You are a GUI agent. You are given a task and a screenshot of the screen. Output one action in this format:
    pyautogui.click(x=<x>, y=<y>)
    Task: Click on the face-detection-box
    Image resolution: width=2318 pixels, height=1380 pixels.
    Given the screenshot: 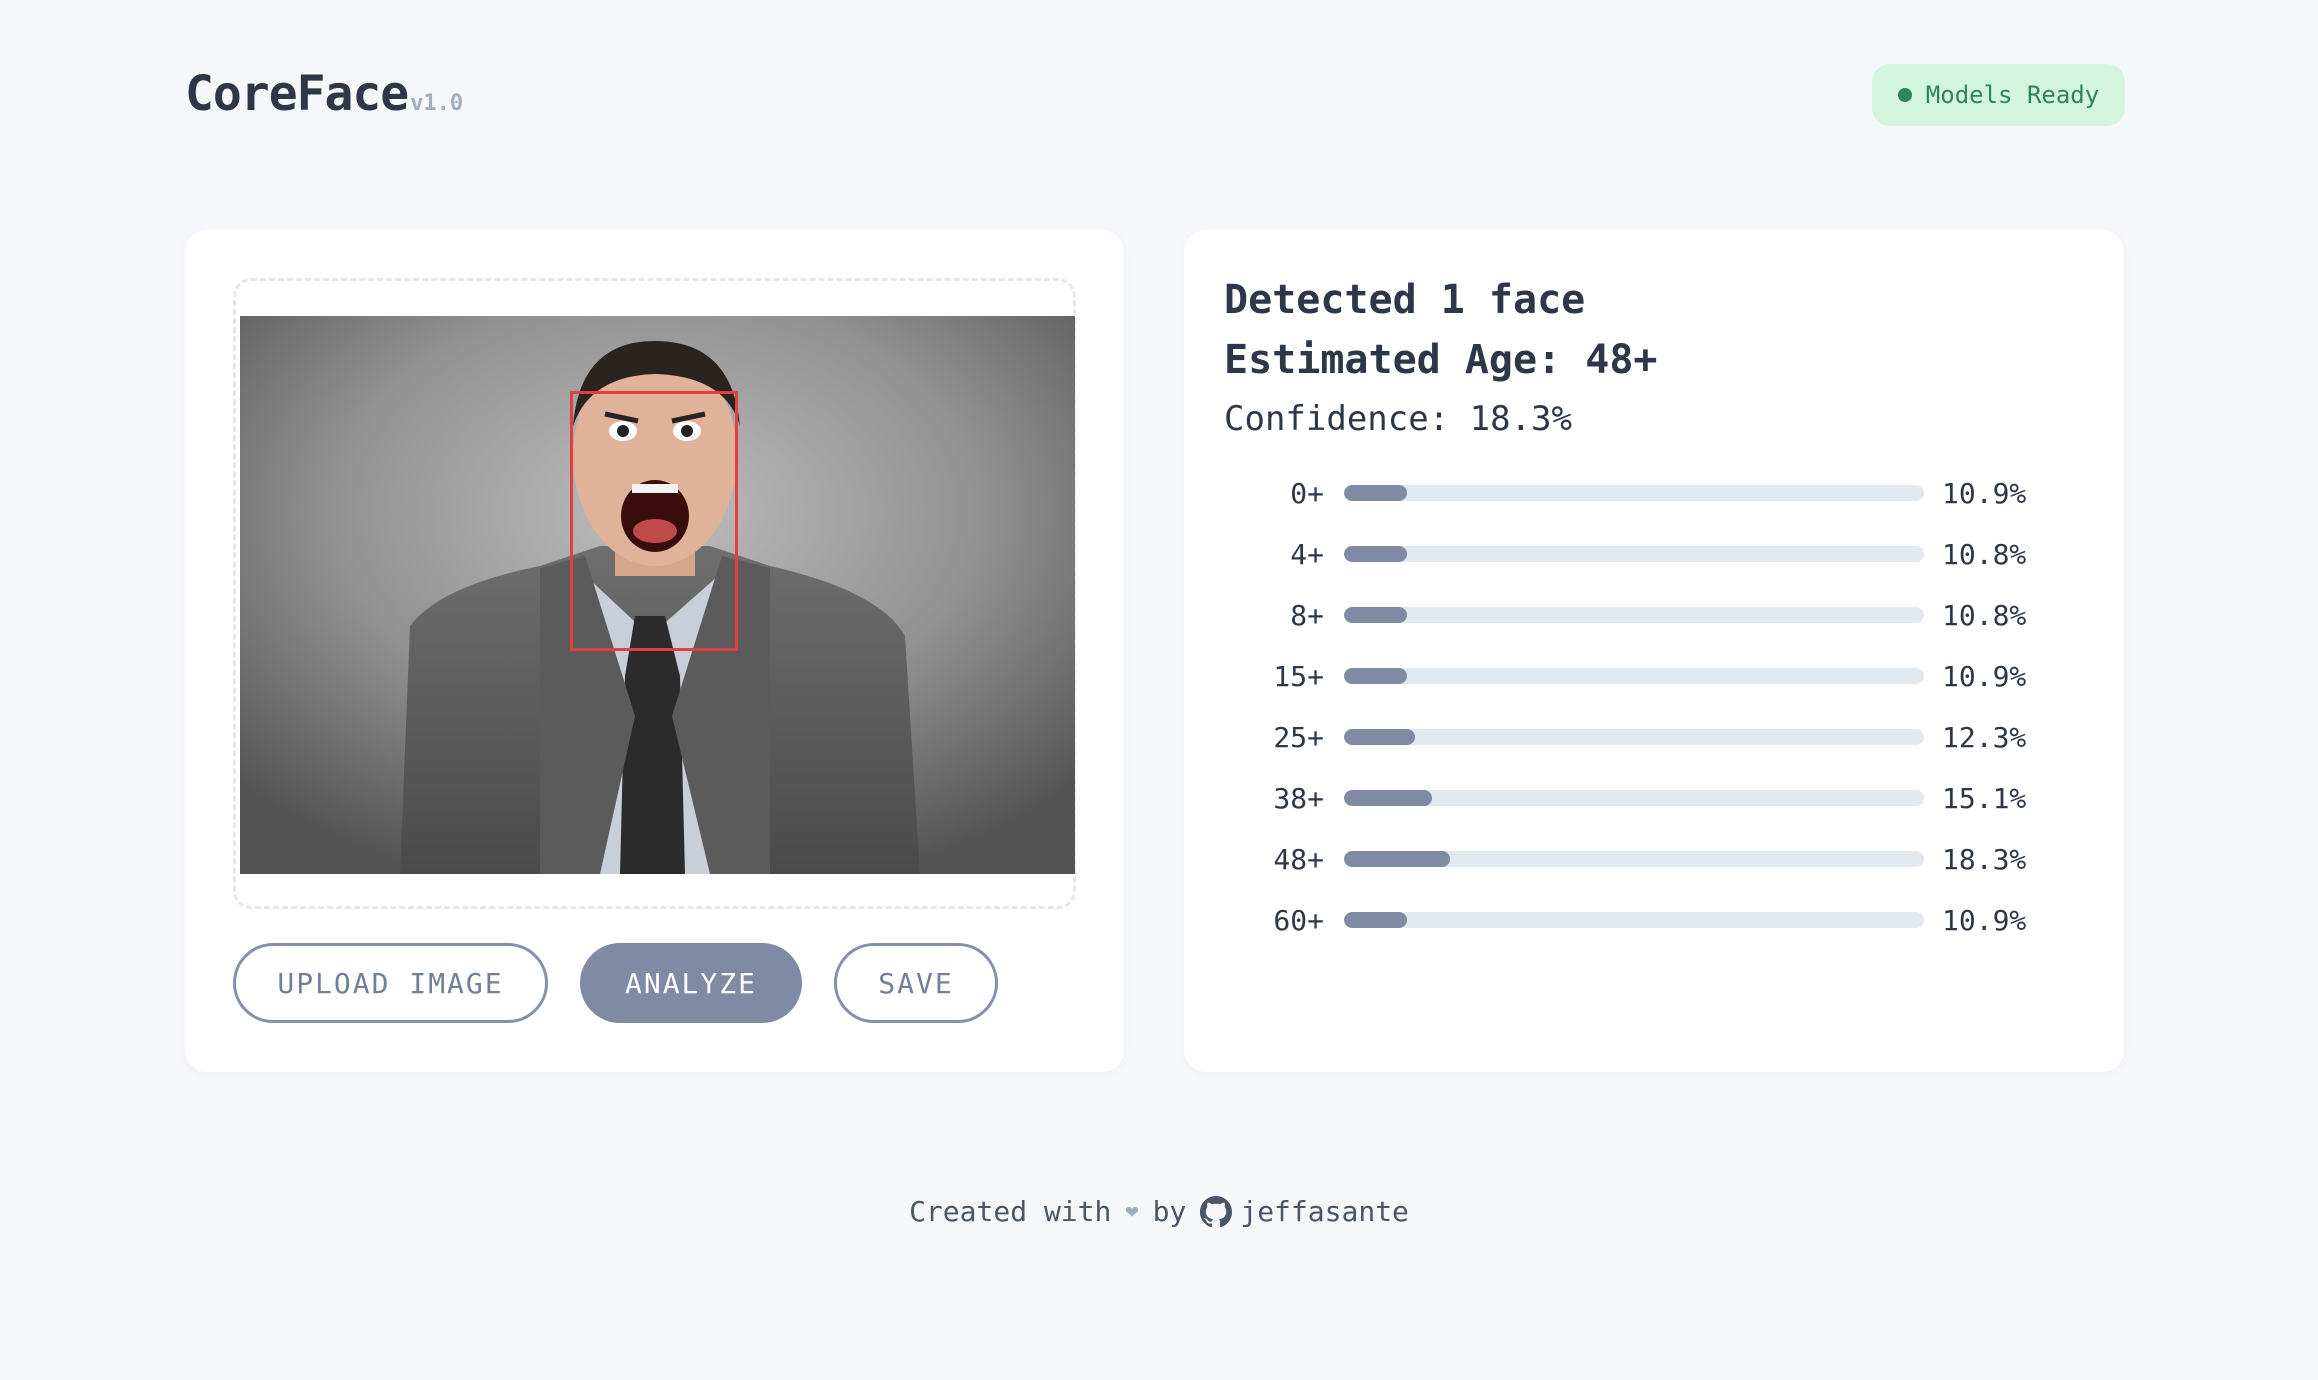 What is the action you would take?
    pyautogui.click(x=654, y=521)
    